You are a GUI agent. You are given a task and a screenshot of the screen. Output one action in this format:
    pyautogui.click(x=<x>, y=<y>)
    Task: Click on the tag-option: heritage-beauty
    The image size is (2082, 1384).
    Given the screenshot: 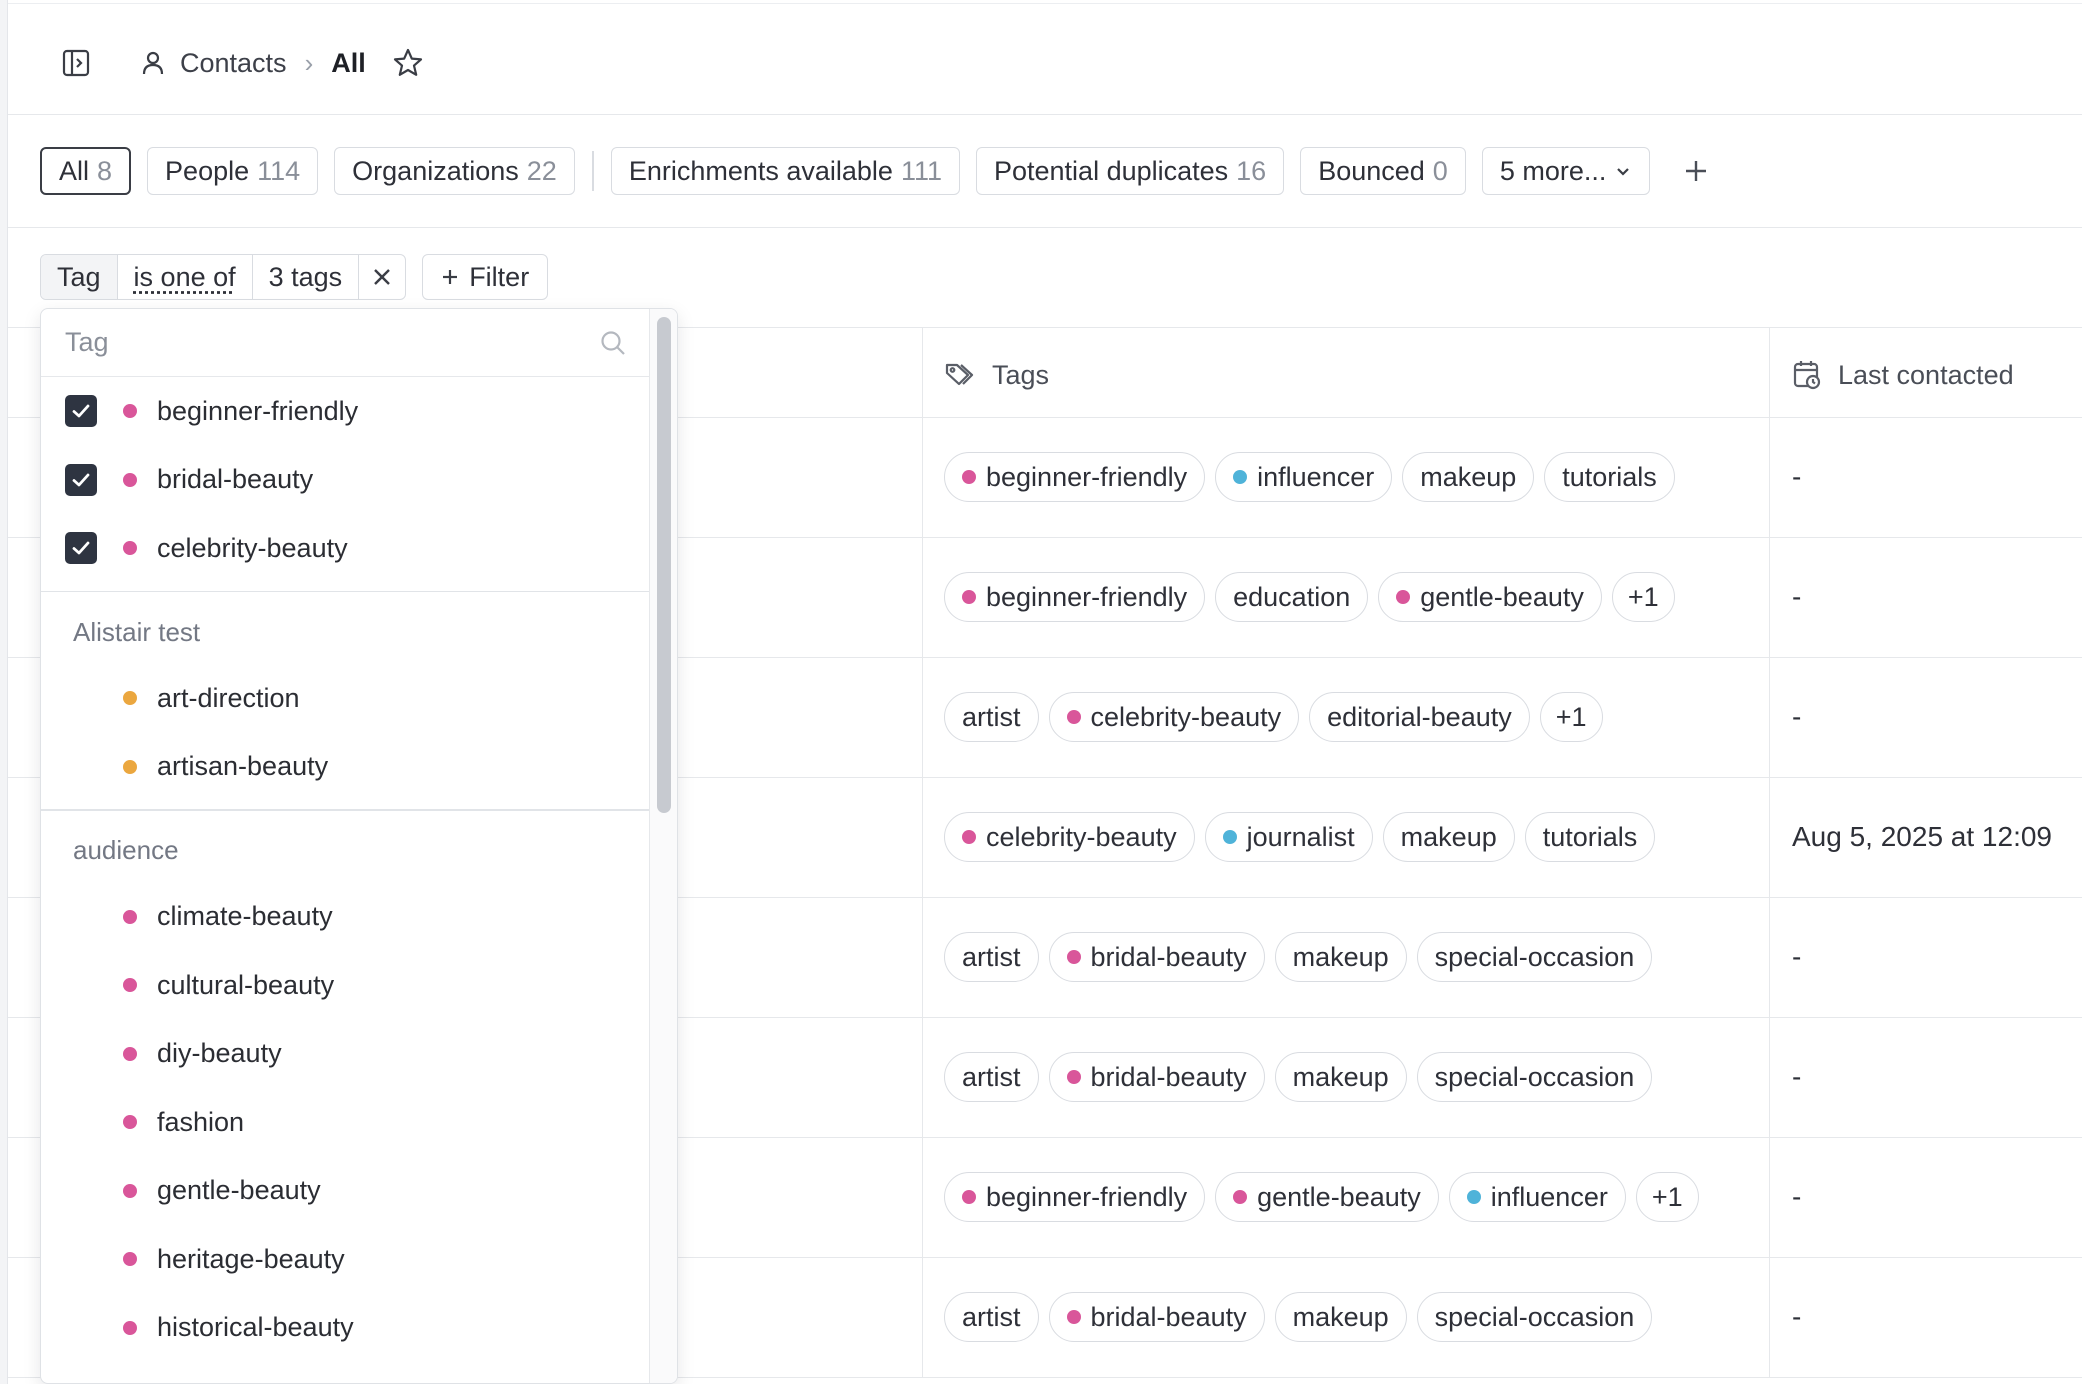 What is the action you would take?
    pyautogui.click(x=346, y=1259)
    